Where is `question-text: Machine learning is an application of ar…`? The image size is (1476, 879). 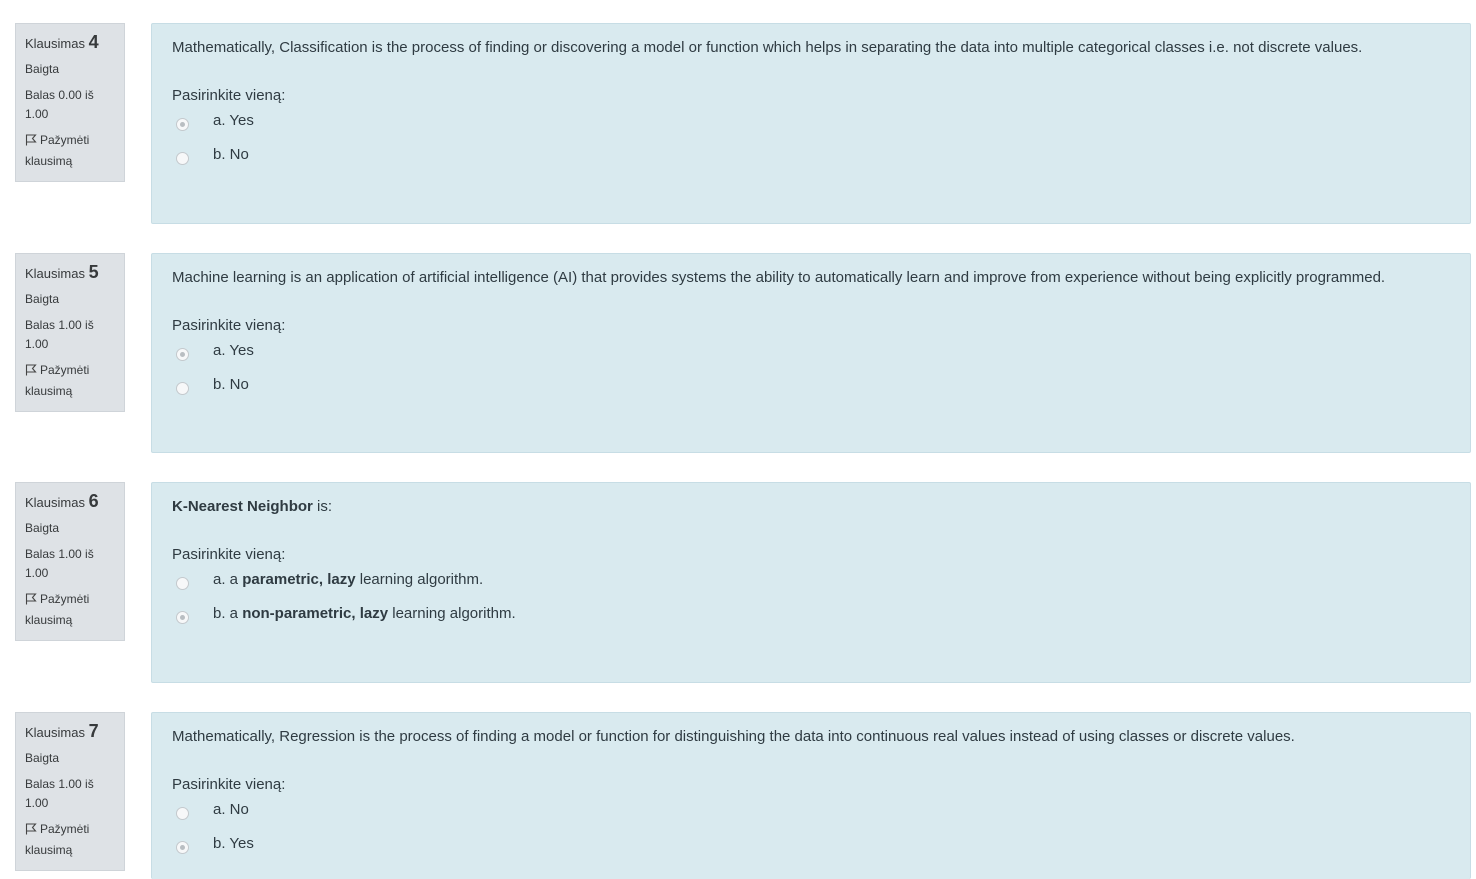 question-text: Machine learning is an application of ar… is located at coordinates (779, 277).